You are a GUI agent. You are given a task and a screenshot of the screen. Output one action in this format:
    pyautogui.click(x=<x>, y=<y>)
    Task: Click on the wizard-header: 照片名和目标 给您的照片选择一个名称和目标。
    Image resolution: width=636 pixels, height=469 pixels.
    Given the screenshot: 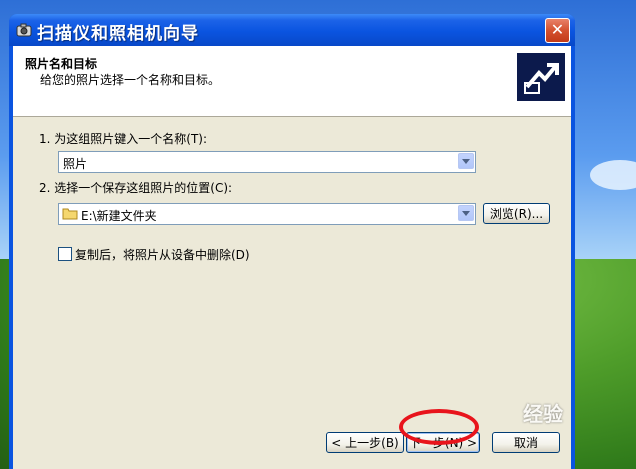 What is the action you would take?
    pyautogui.click(x=292, y=81)
    